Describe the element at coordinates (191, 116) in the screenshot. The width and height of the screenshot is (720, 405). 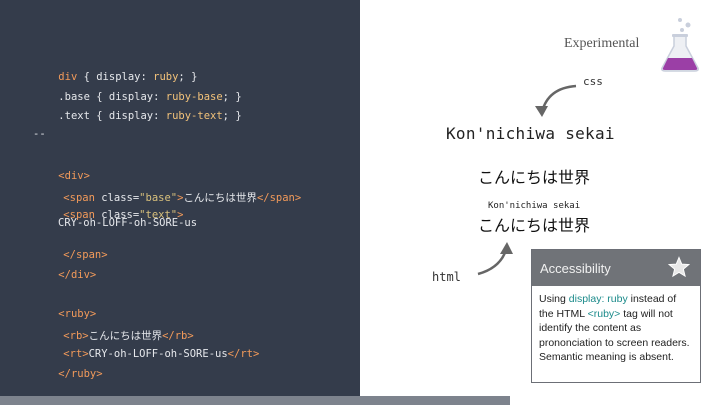
I see `code-value: ruby-text` at that location.